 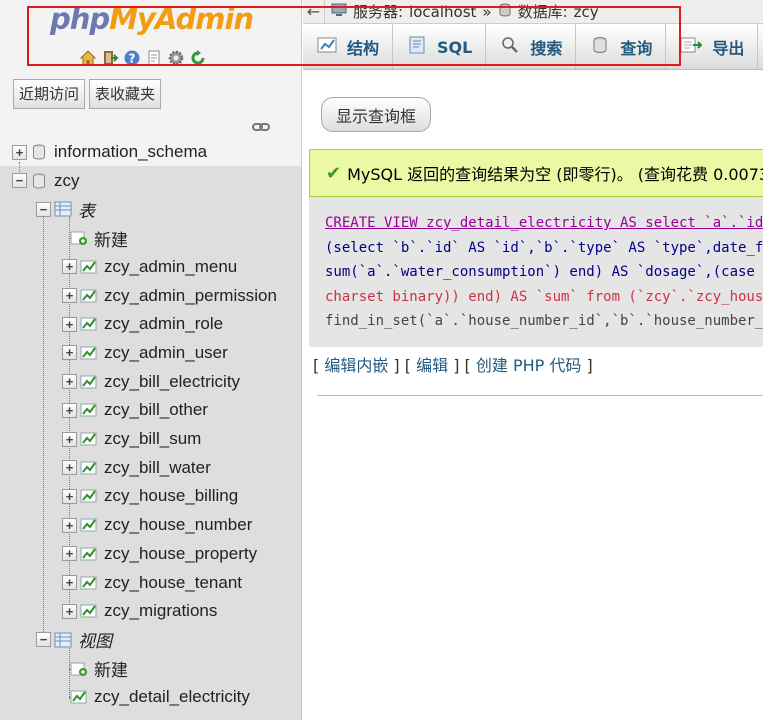 What do you see at coordinates (109, 57) in the screenshot?
I see `logout-icon` at bounding box center [109, 57].